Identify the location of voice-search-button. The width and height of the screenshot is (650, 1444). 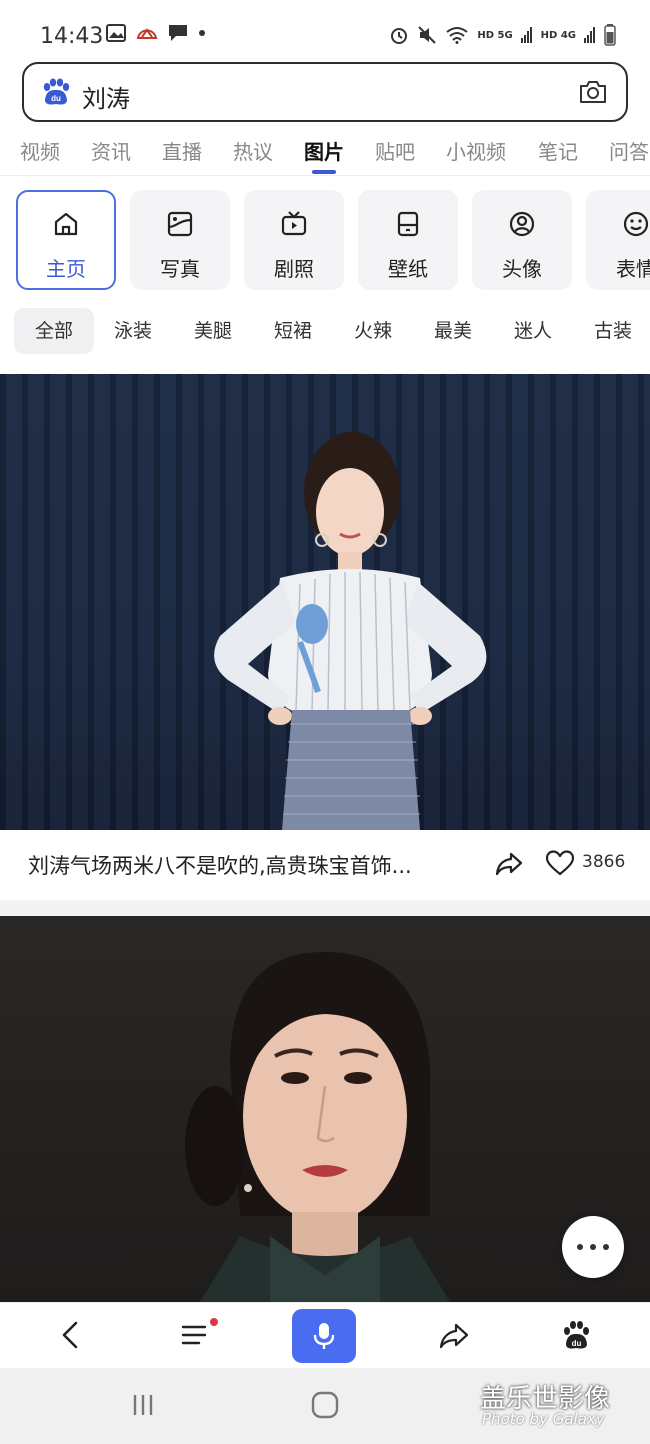
(324, 1336).